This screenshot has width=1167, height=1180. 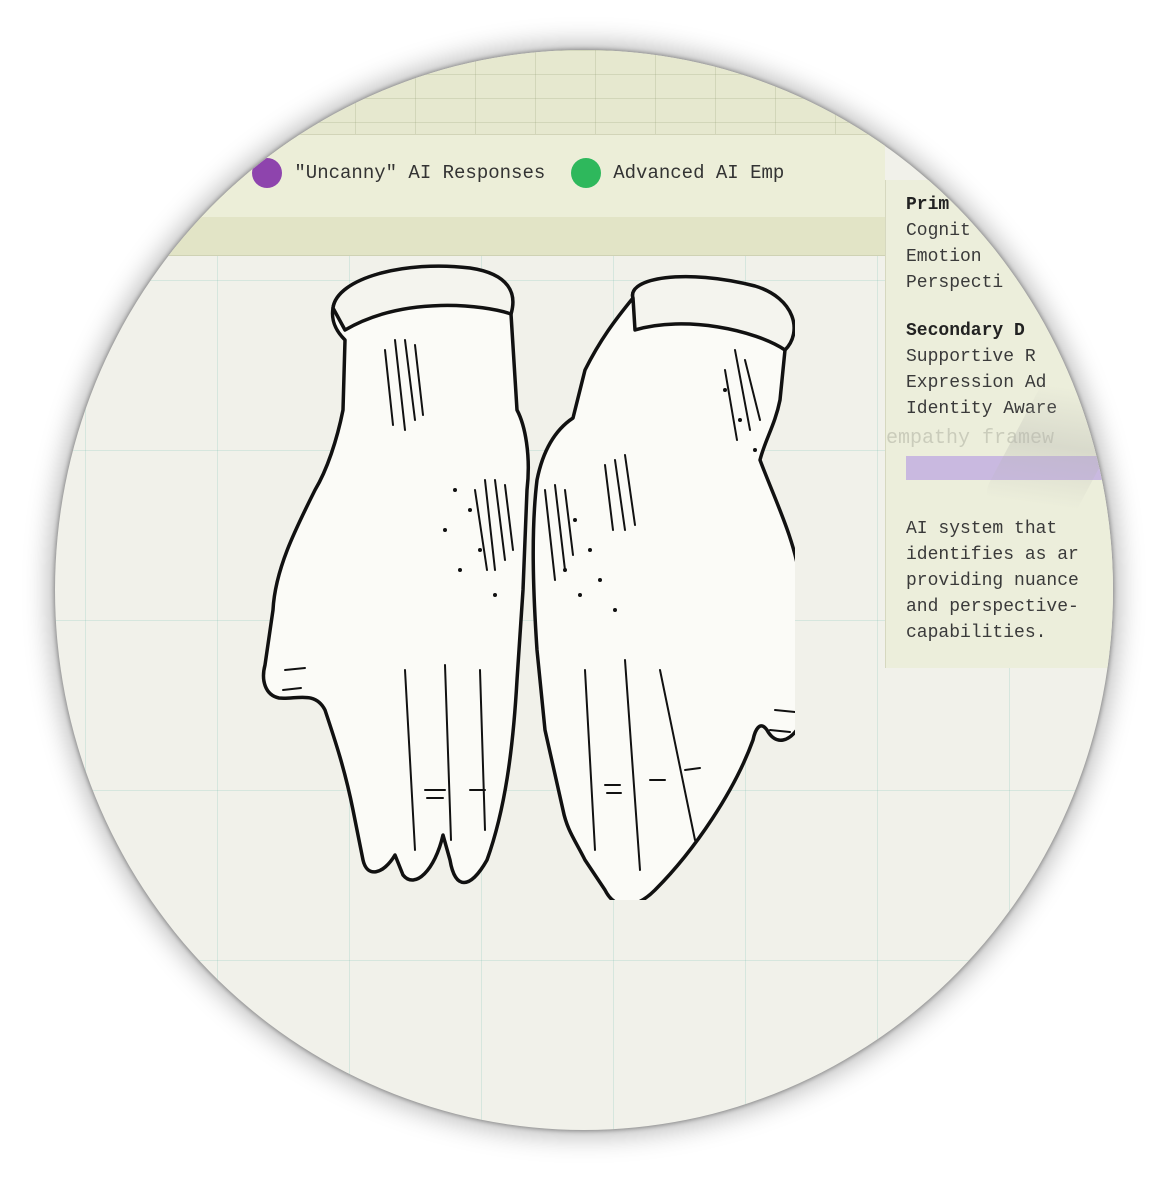 I want to click on legend-item-uncanny: "Uncanny" AI Responses, so click(x=398, y=173).